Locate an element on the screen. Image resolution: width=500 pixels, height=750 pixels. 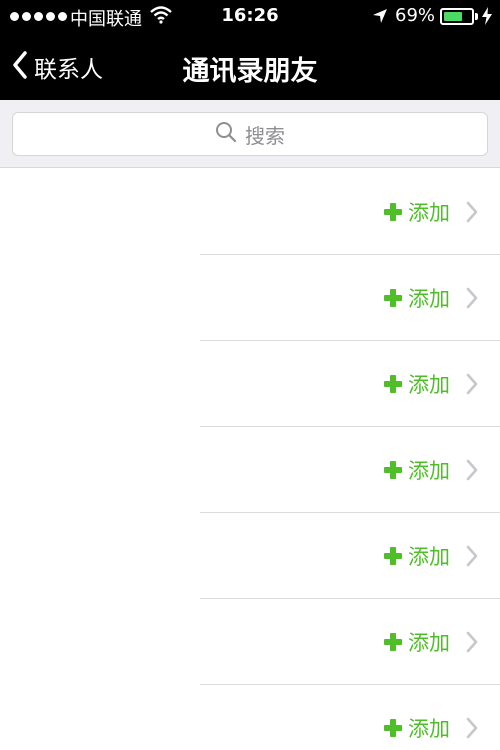
page-title-text: 通讯录朋友 is located at coordinates (250, 71).